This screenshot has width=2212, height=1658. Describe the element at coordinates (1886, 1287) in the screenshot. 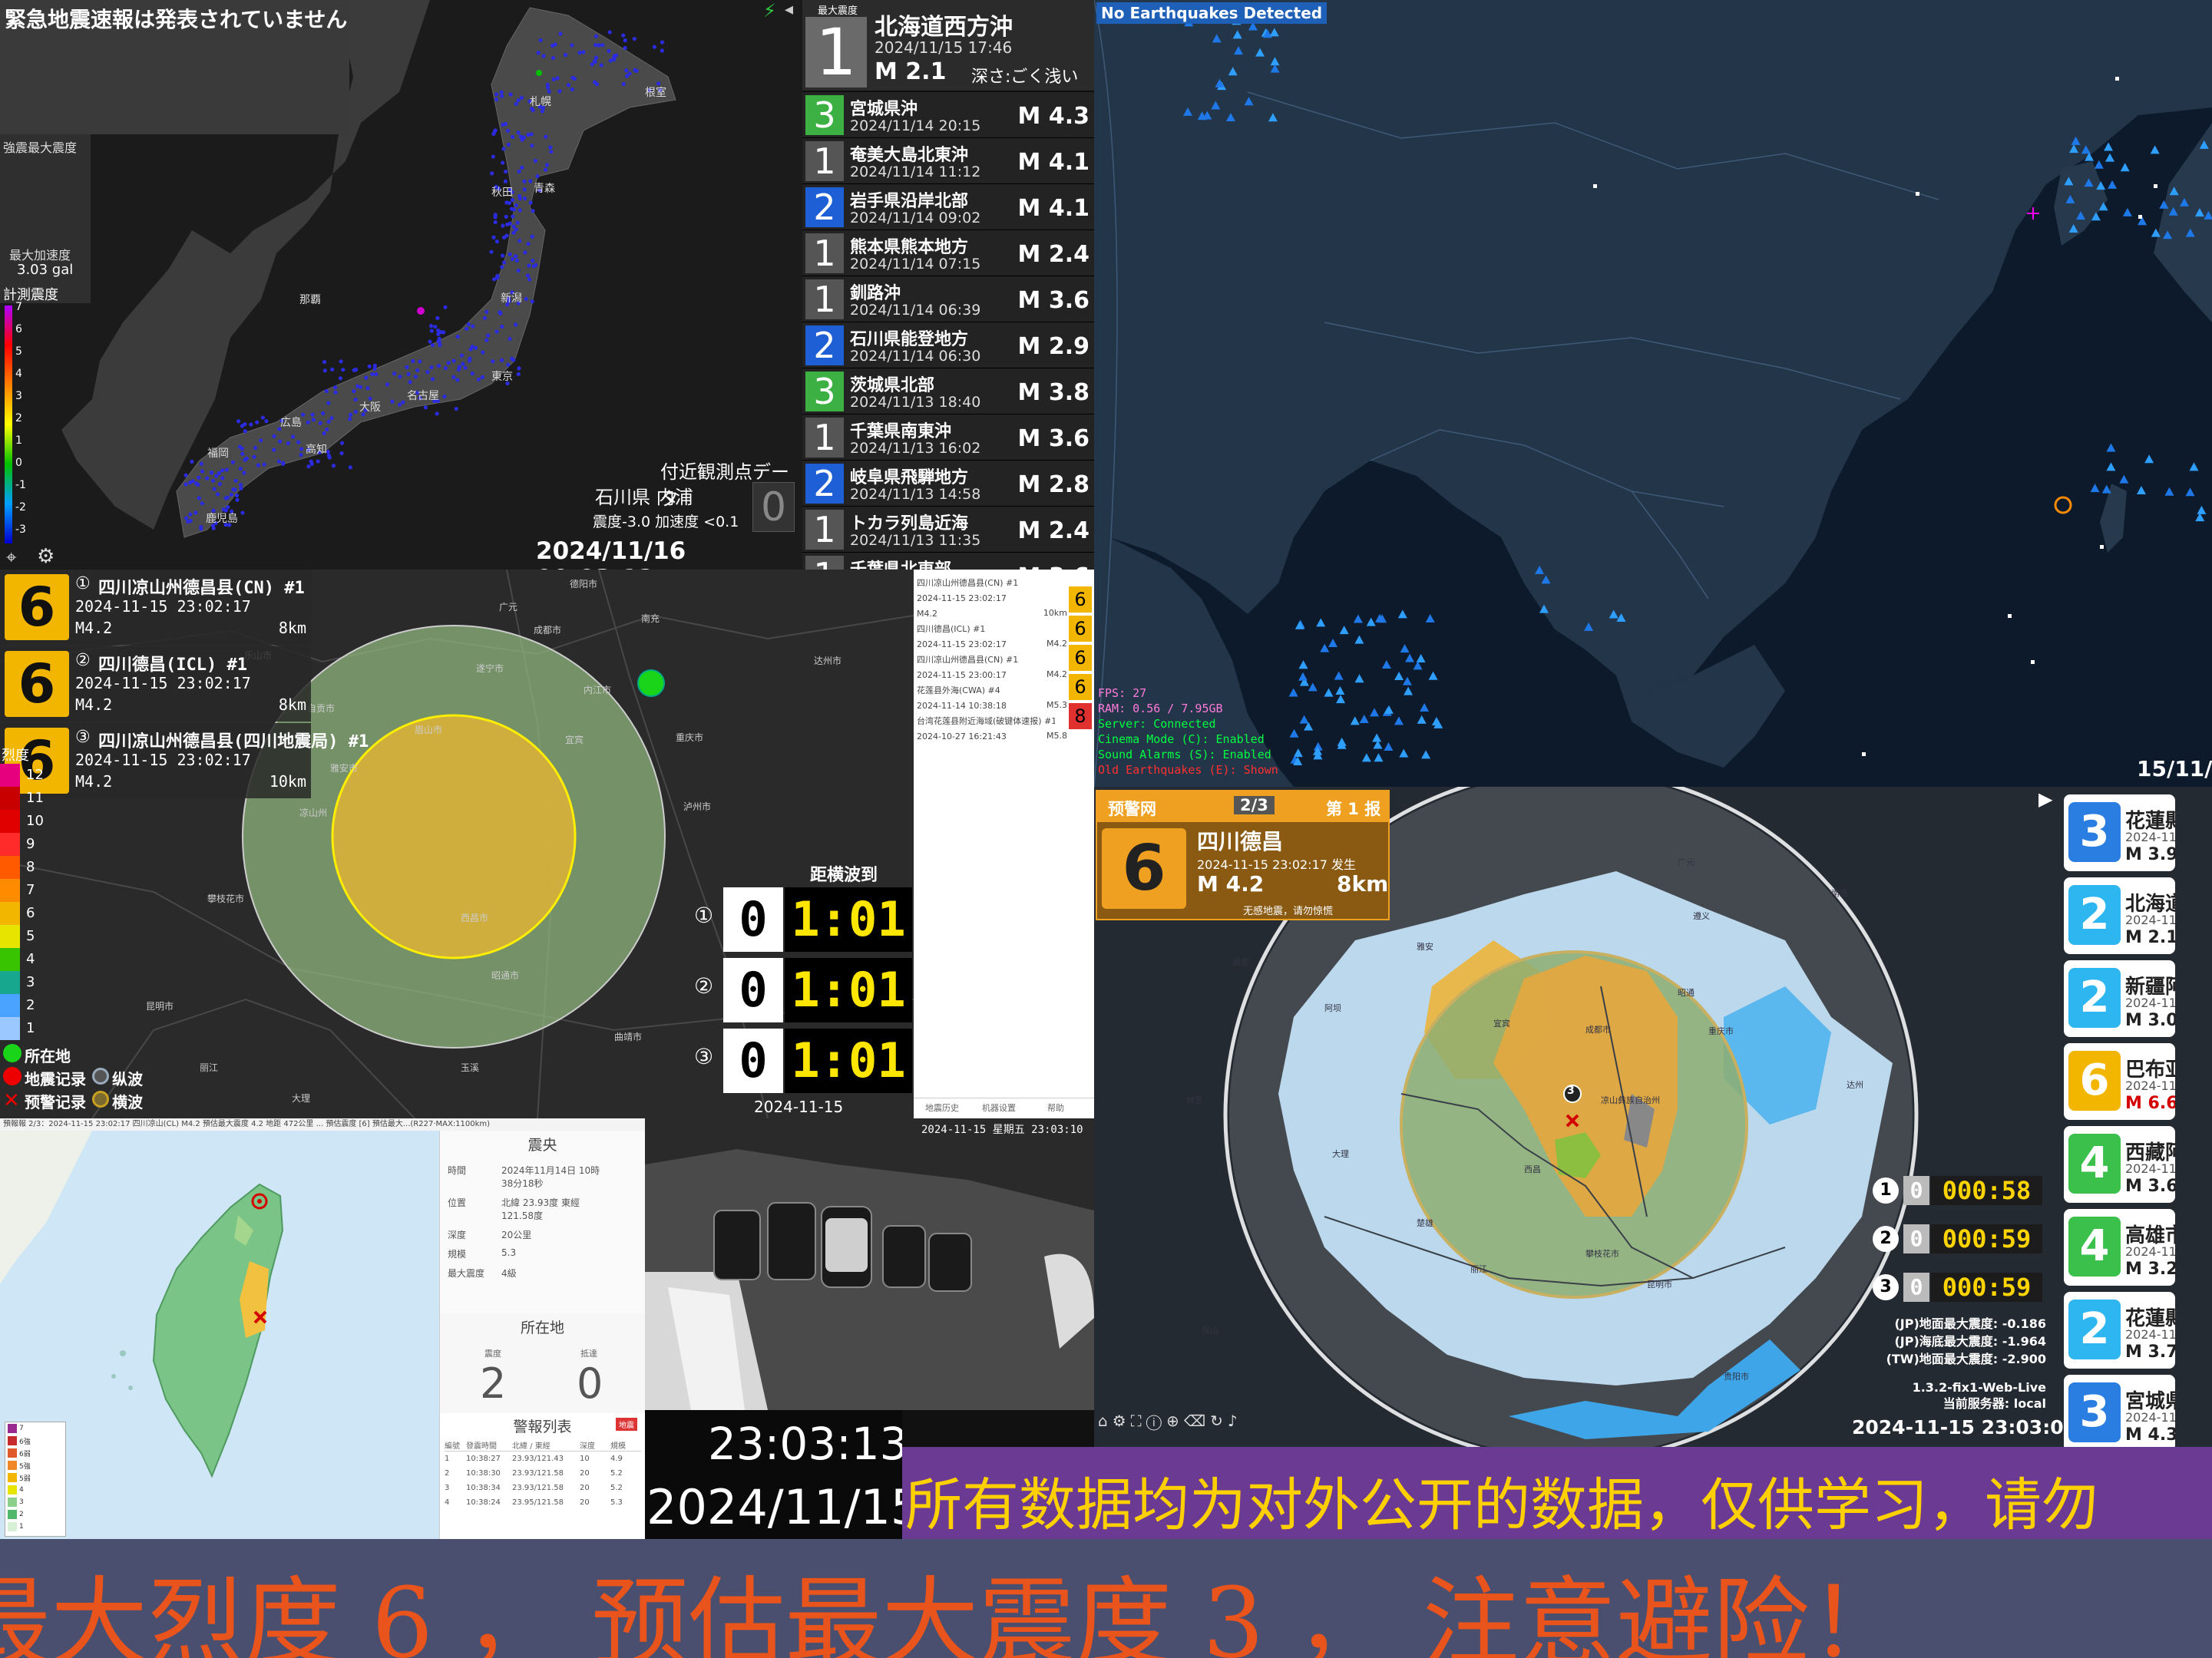

I see `countdown-index: 3` at that location.